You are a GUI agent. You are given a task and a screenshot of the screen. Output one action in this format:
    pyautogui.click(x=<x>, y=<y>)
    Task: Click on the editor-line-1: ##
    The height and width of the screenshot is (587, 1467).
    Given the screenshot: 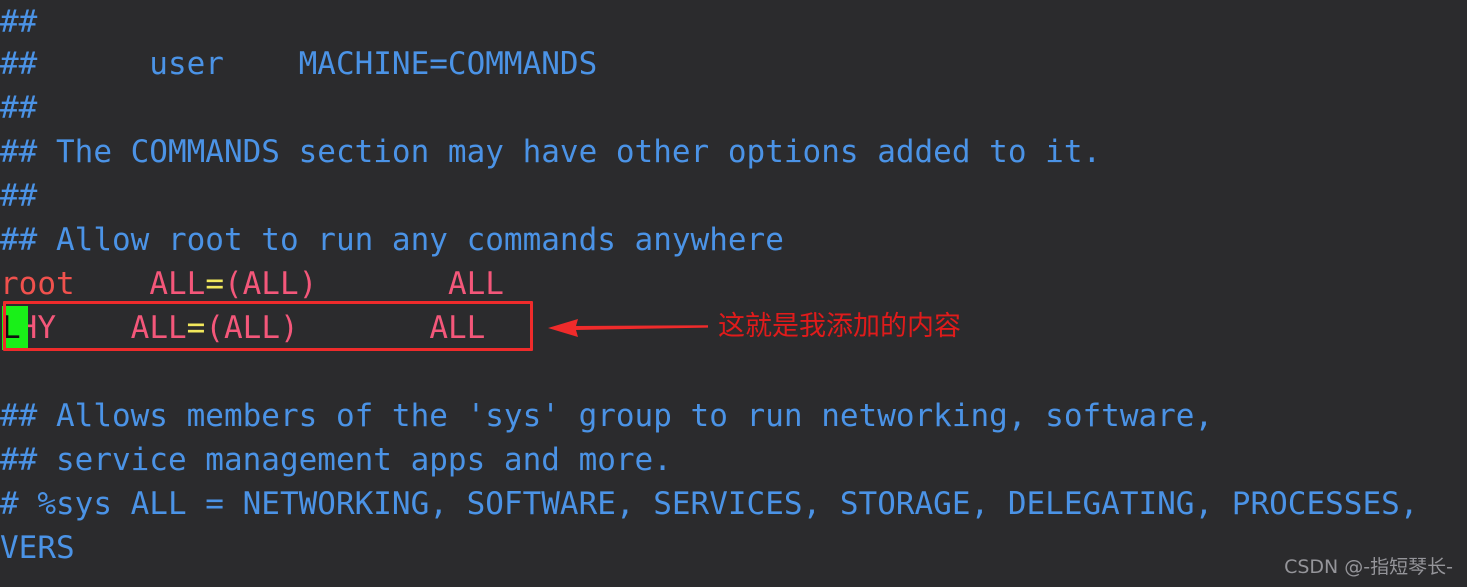 What is the action you would take?
    pyautogui.click(x=19, y=22)
    